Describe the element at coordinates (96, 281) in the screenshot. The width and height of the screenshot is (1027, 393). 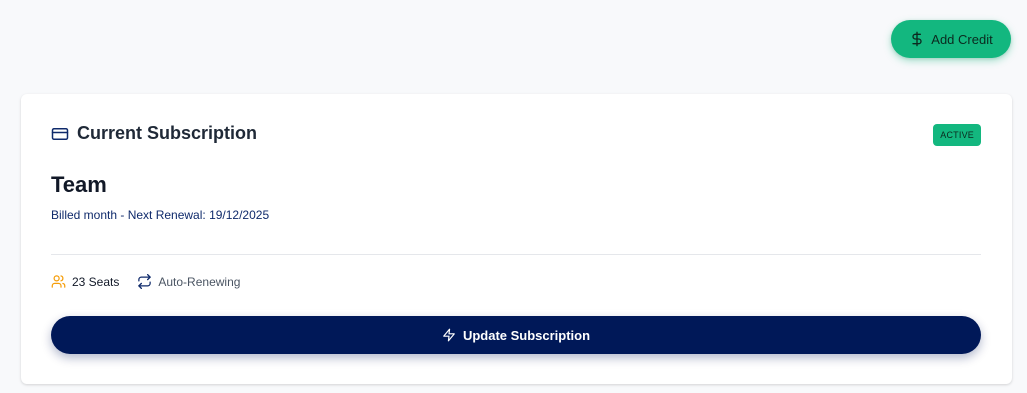
I see `seats-label: 23 Seats` at that location.